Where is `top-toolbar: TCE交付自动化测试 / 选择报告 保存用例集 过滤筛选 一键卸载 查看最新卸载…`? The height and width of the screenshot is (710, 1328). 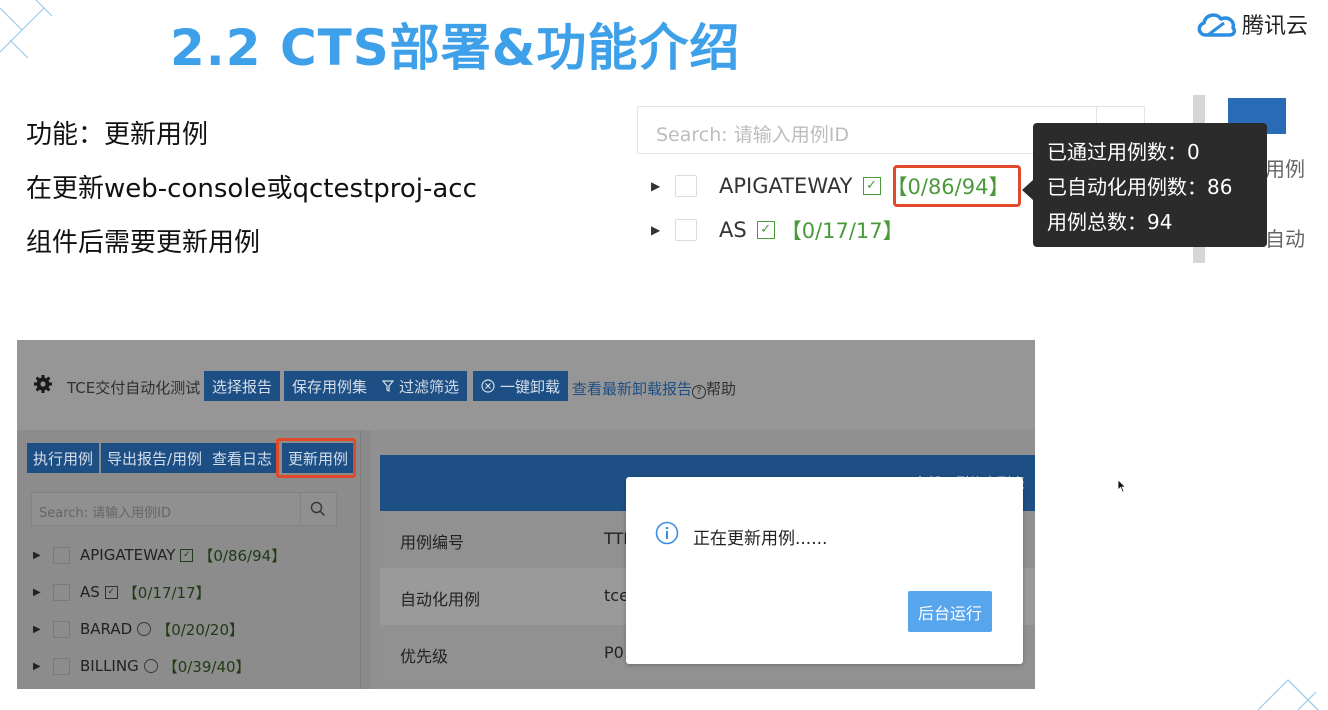 top-toolbar: TCE交付自动化测试 / 选择报告 保存用例集 过滤筛选 一键卸载 查看最新卸载… is located at coordinates (526, 385).